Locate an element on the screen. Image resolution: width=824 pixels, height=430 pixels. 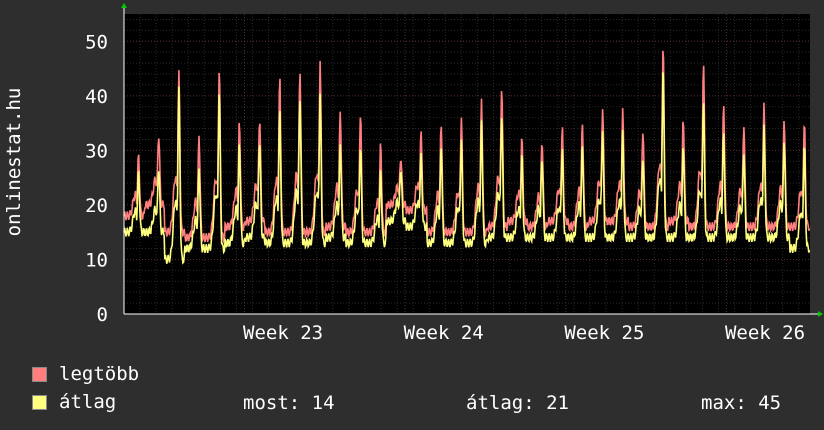
legend-item-max: legtöbb is located at coordinates (86, 374).